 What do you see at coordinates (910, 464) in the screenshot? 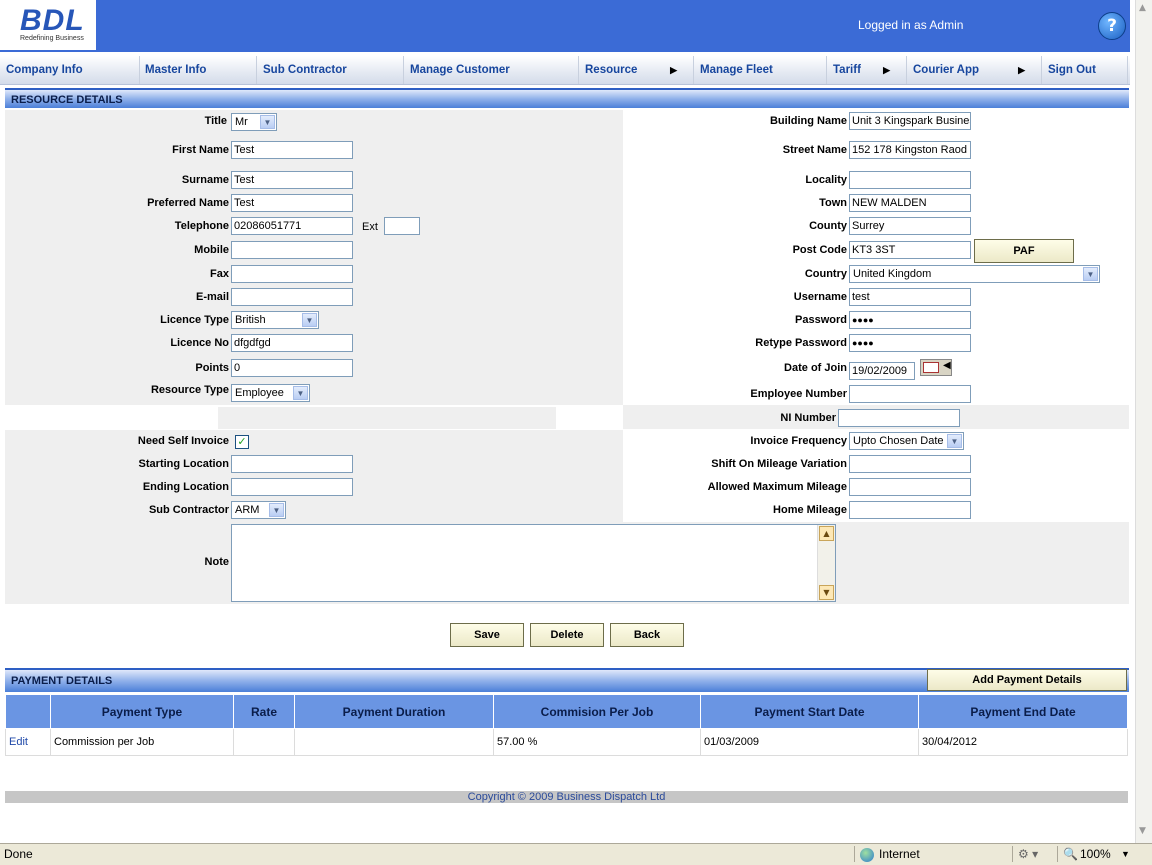
I see `shift-on-mileage-field` at bounding box center [910, 464].